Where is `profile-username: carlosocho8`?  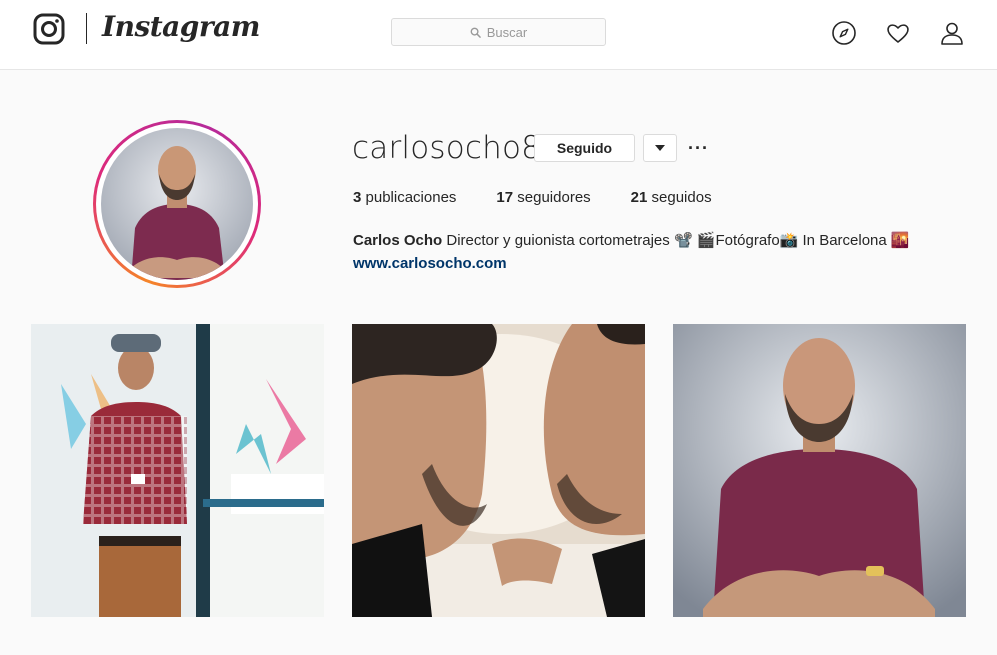 profile-username: carlosocho8 is located at coordinates (447, 148).